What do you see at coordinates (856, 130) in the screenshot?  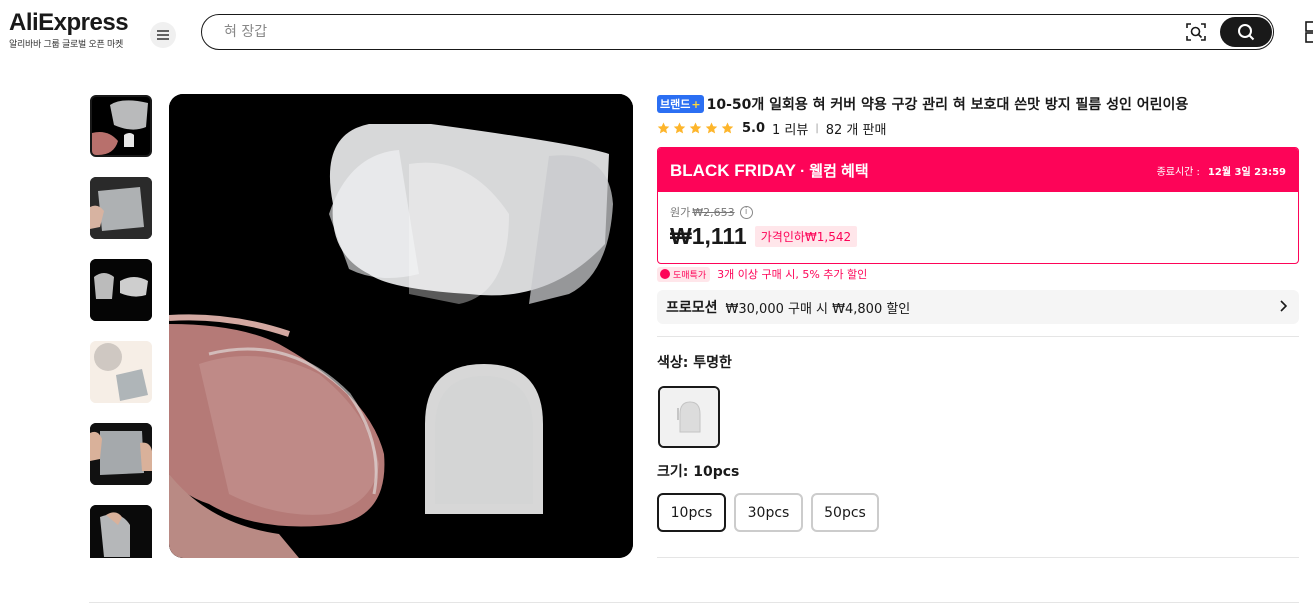 I see `sold-count: 82 개 판매` at bounding box center [856, 130].